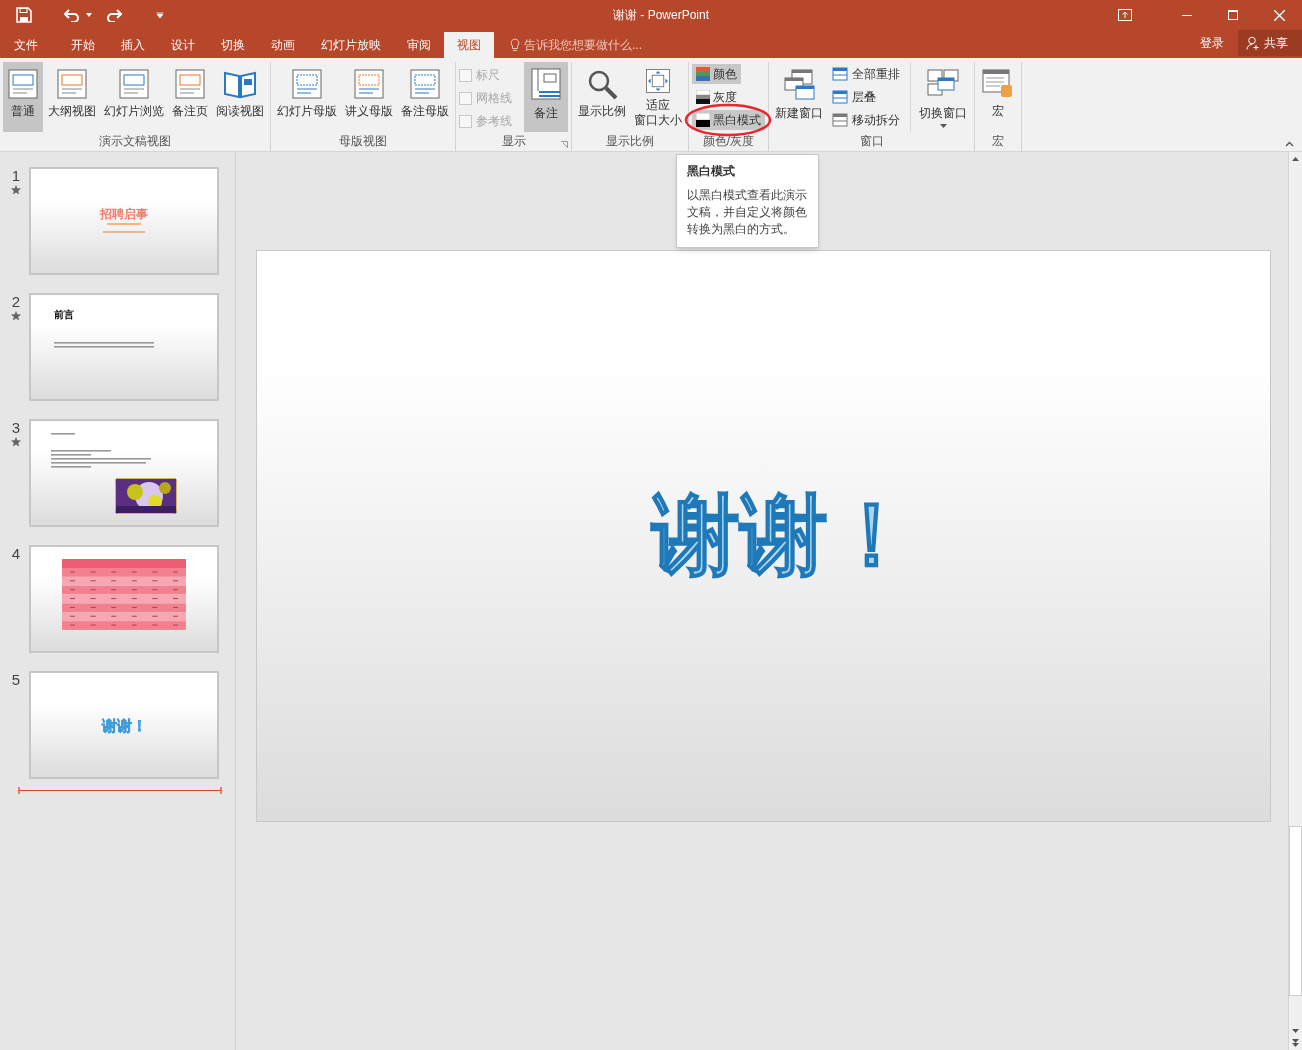  What do you see at coordinates (515, 45) in the screenshot?
I see `lightbulb-icon` at bounding box center [515, 45].